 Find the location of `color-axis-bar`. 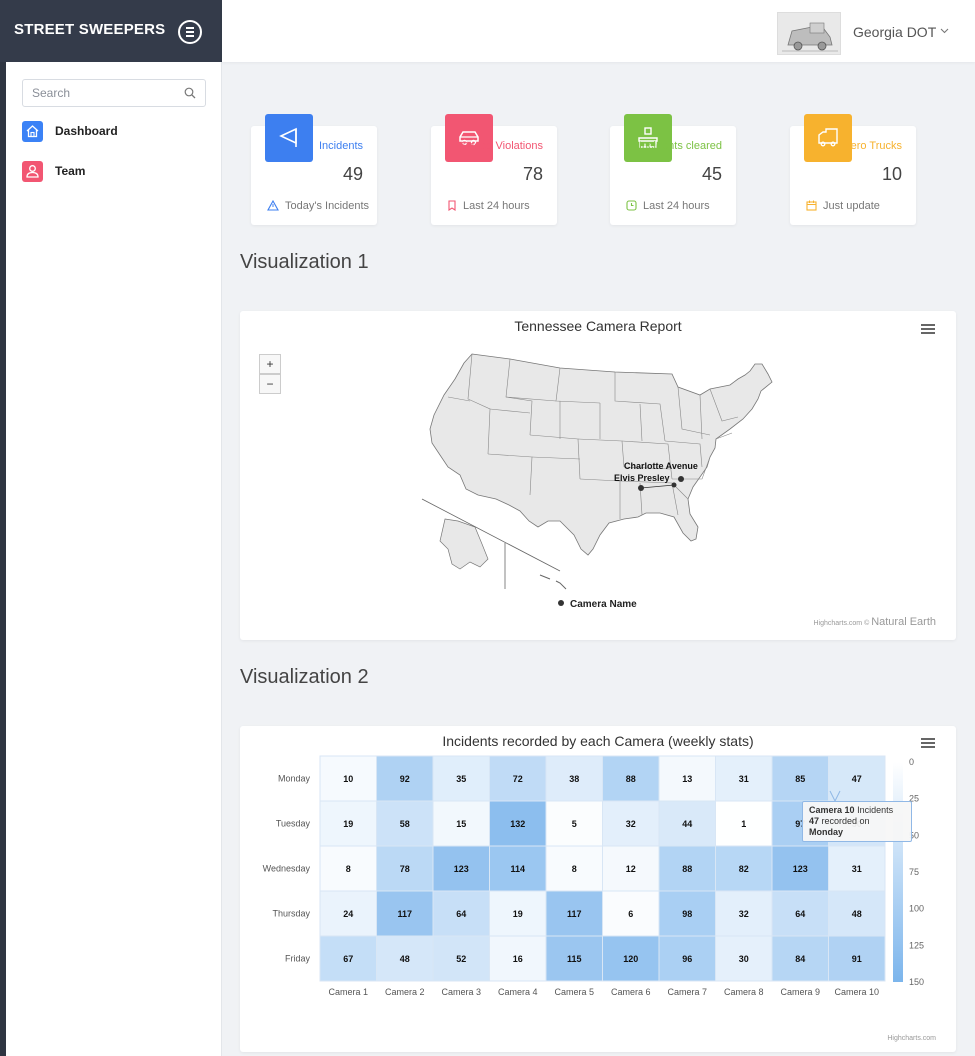

color-axis-bar is located at coordinates (898, 872).